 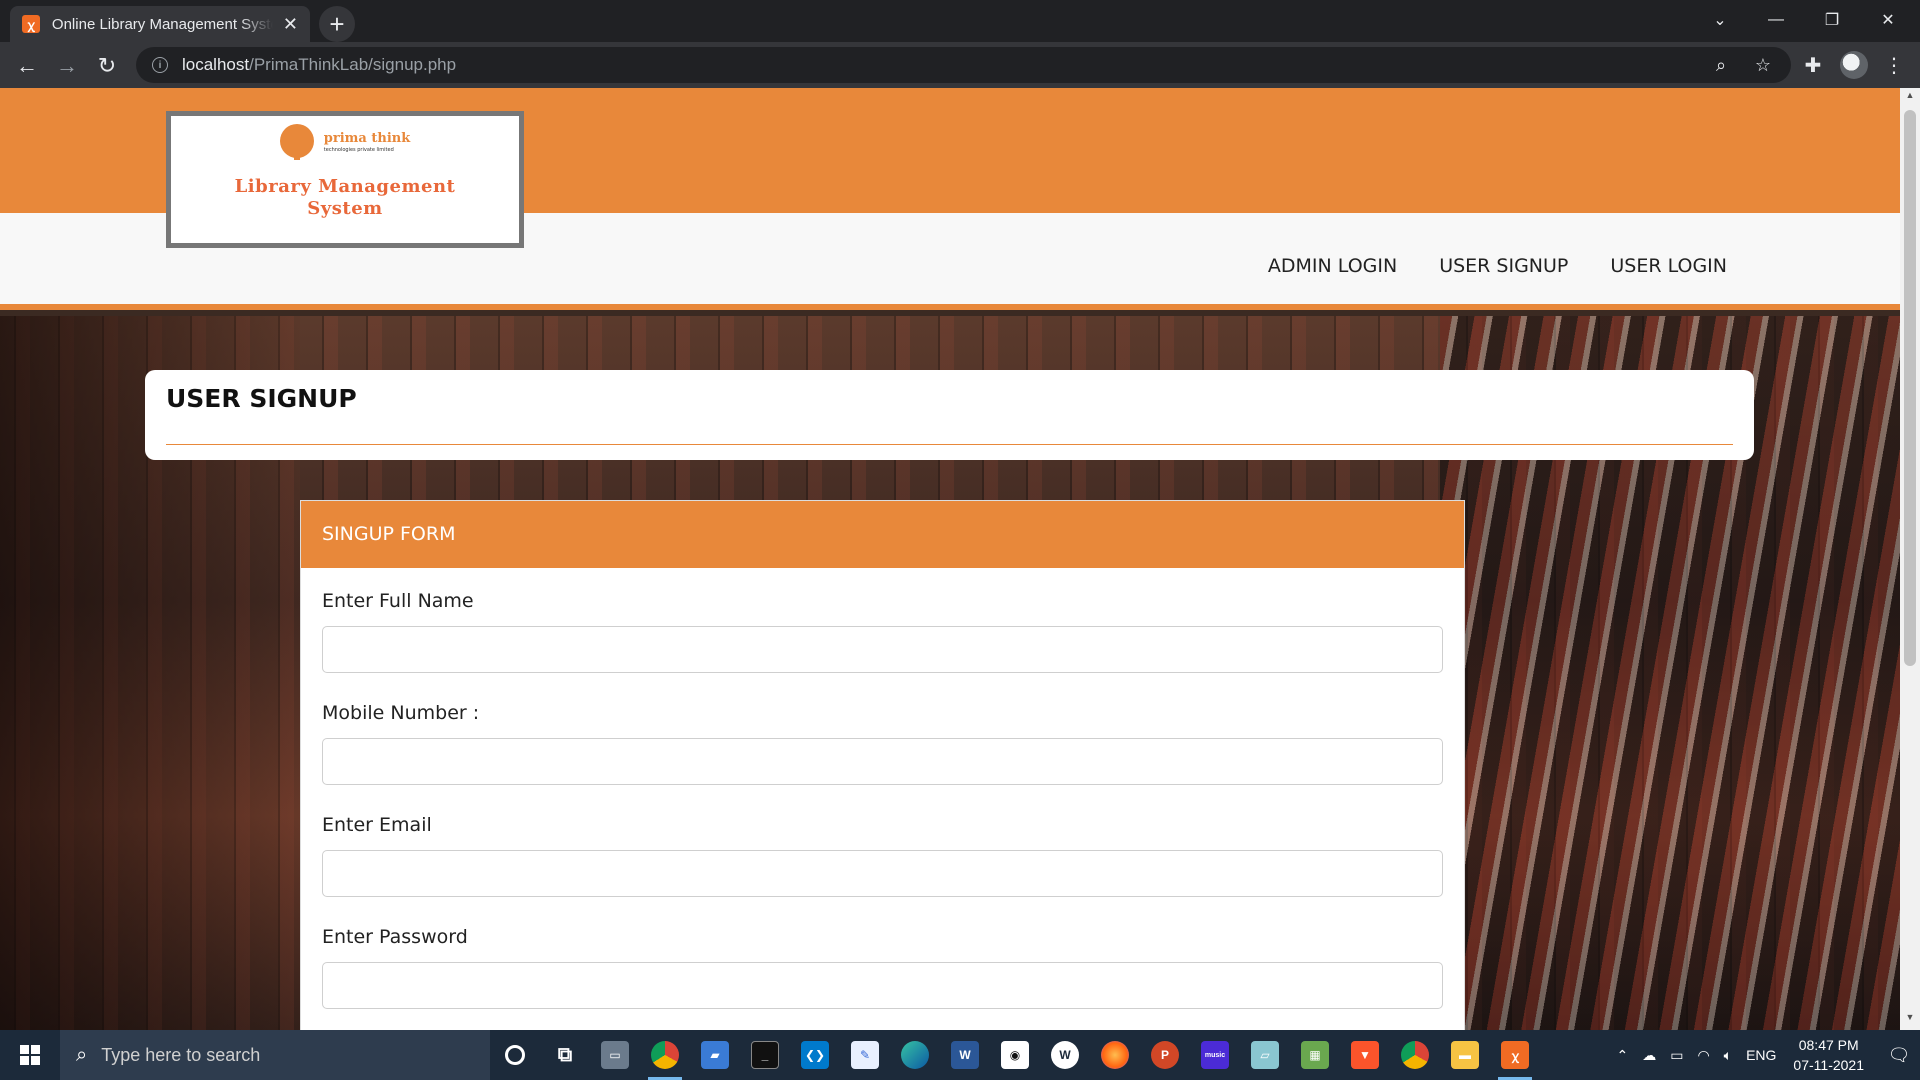 I want to click on browser-tab: ꭓ Online Library Management System ✕, so click(x=160, y=24).